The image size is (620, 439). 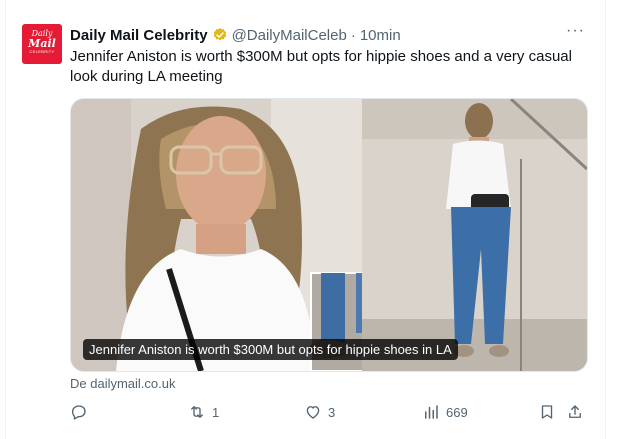 I want to click on views-button: 669, so click(x=445, y=412).